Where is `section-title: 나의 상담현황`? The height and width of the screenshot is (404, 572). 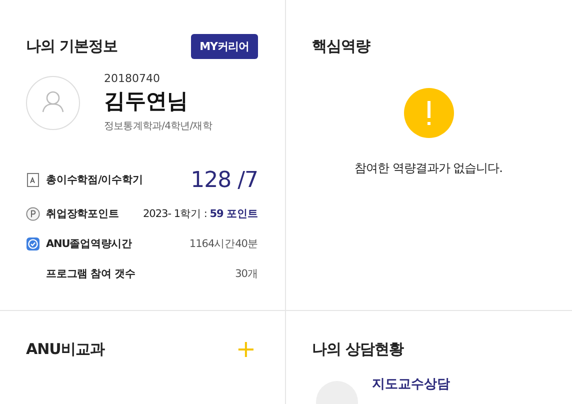 section-title: 나의 상담현황 is located at coordinates (358, 349).